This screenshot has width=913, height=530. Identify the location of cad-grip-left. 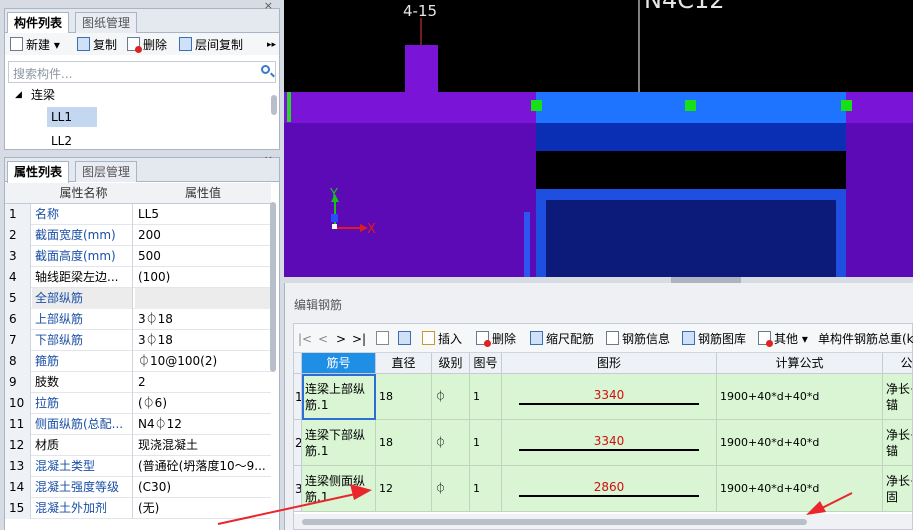
(536, 105).